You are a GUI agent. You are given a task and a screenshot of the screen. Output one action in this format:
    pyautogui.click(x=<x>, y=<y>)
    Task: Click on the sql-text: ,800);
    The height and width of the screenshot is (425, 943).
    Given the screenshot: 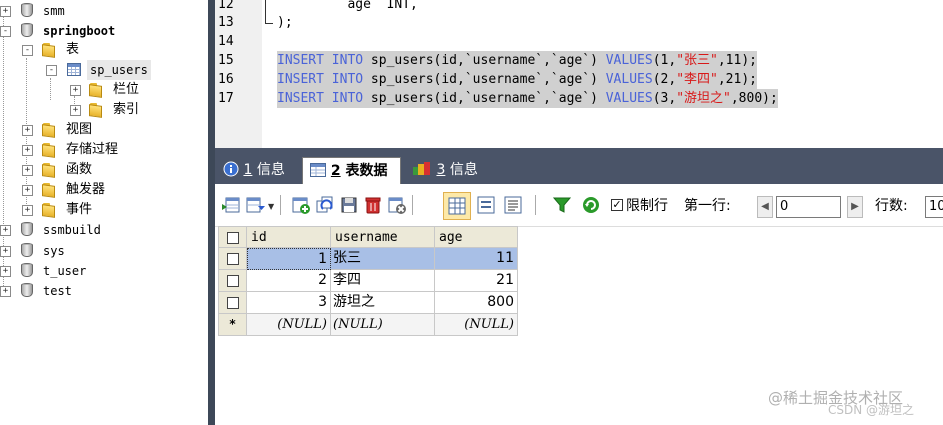 What is the action you would take?
    pyautogui.click(x=754, y=98)
    